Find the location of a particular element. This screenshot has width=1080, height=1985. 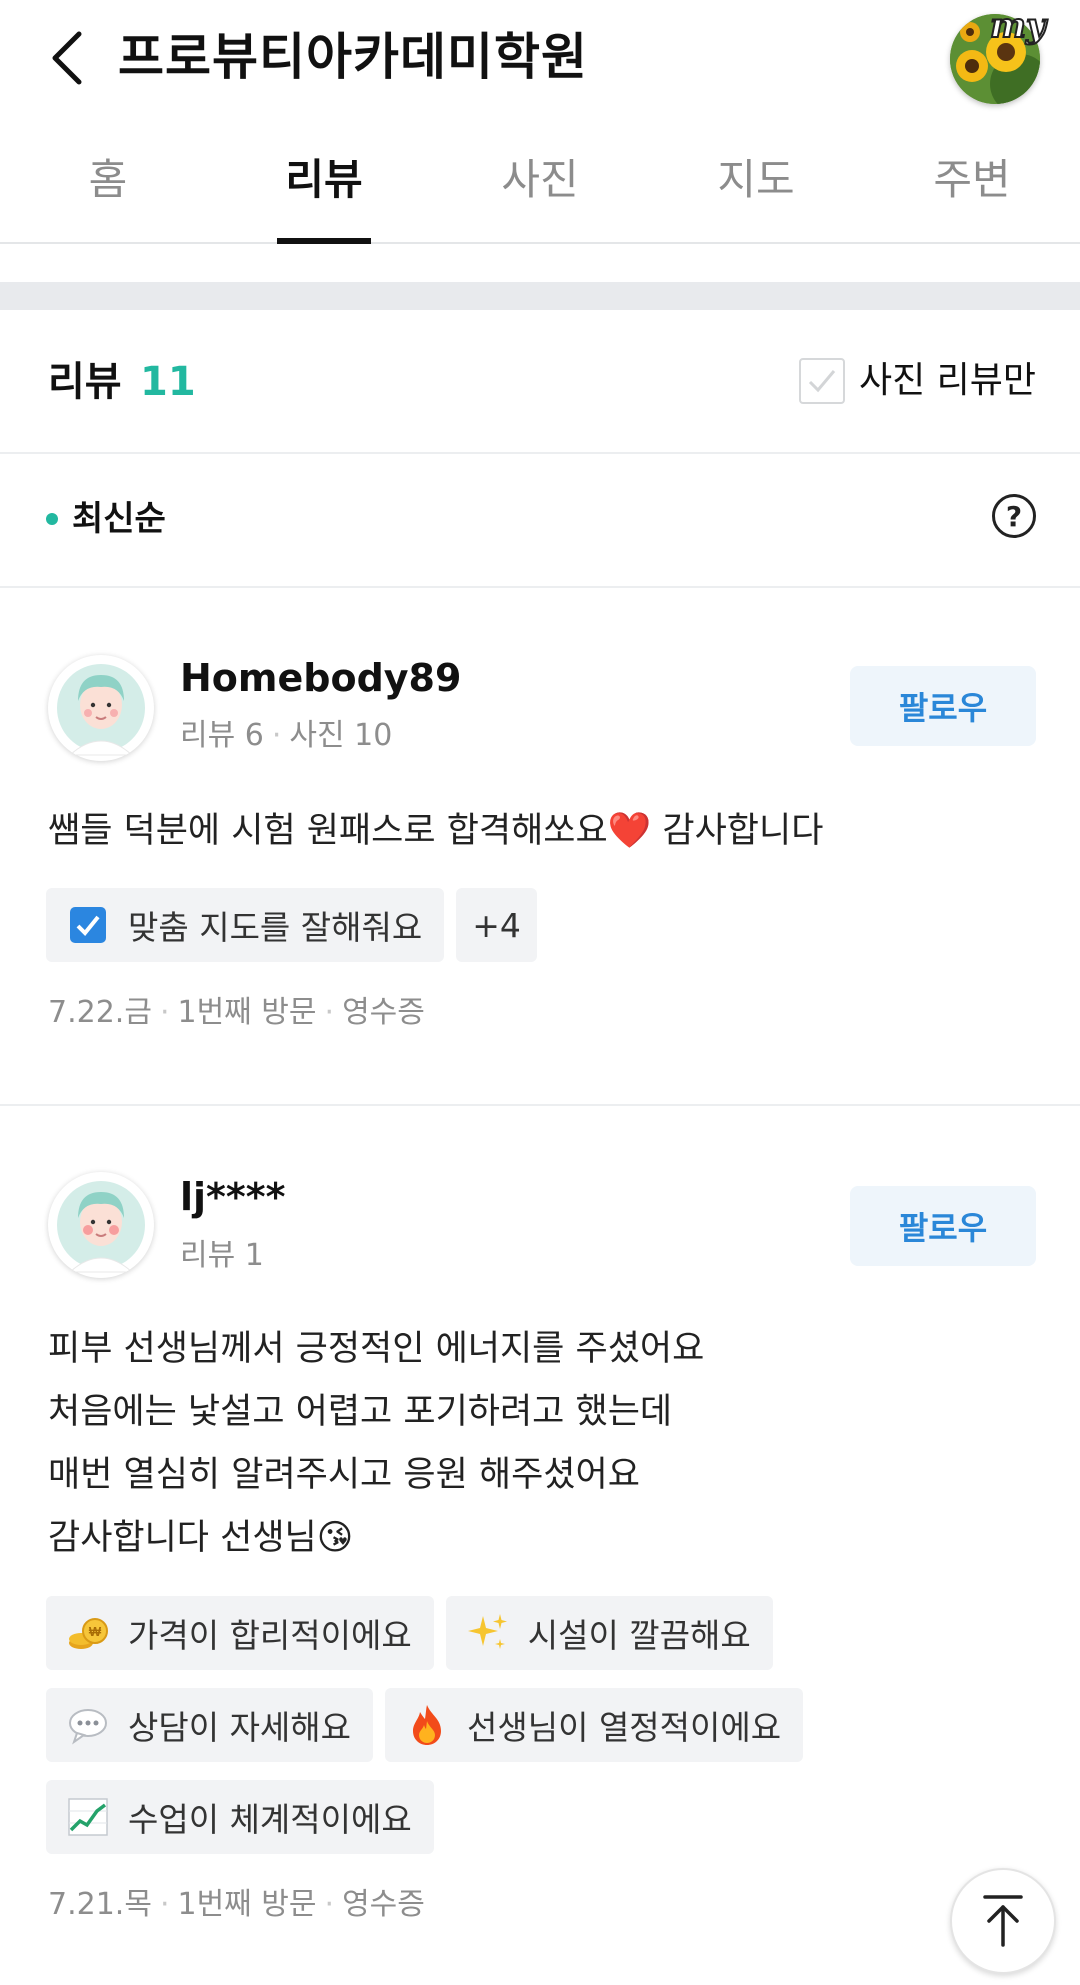

keyword-label: 선생님이 열정적이에요 is located at coordinates (624, 1727).